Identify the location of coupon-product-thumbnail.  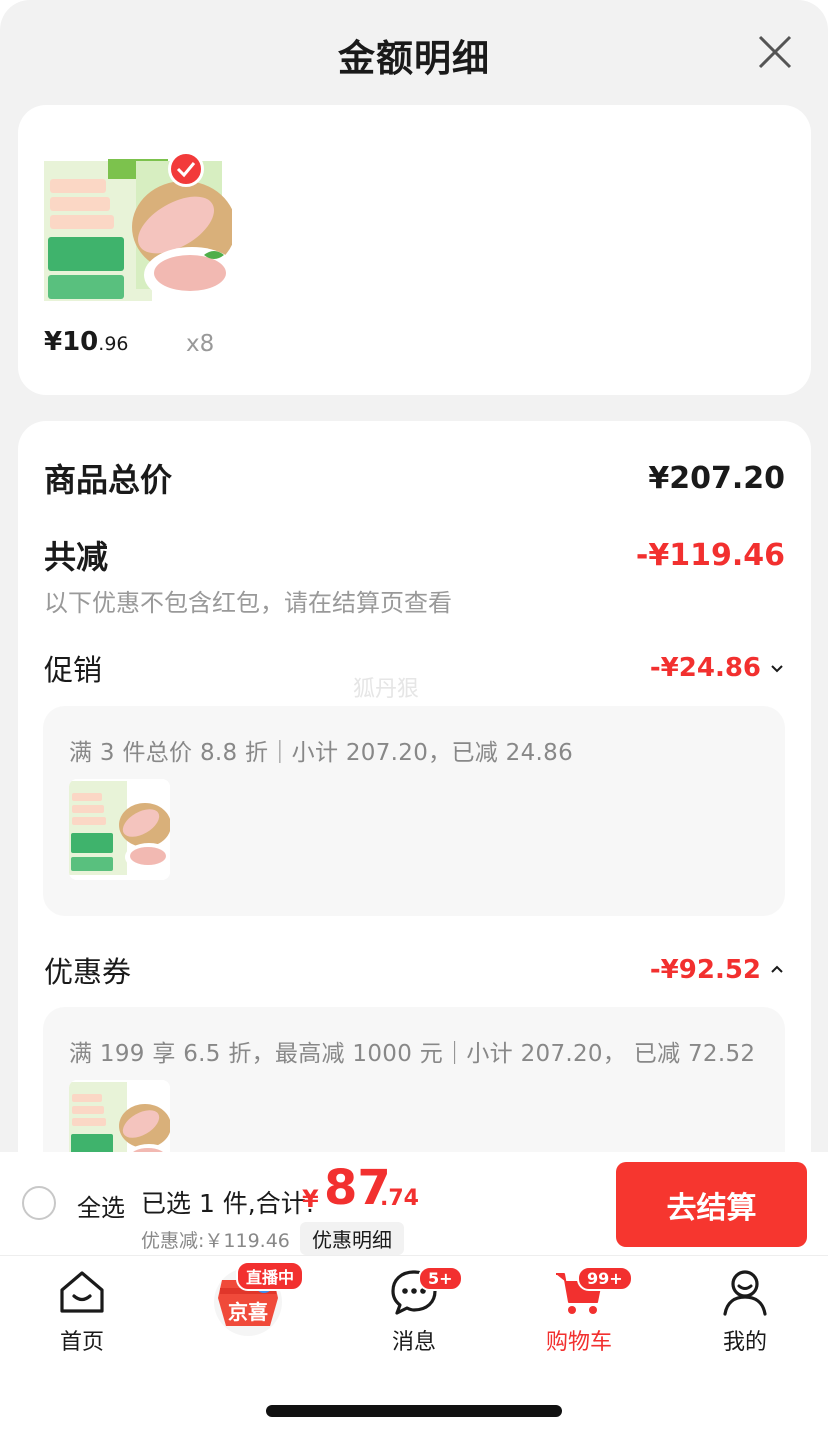
(119, 1120).